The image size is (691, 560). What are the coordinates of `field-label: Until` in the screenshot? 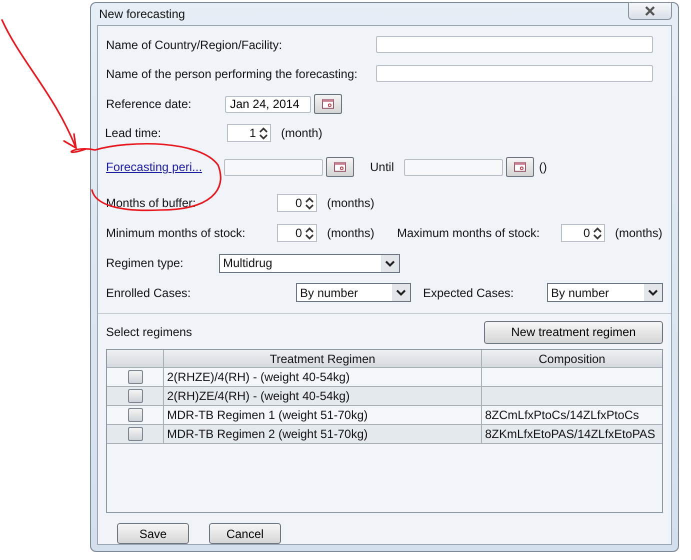 It's located at (382, 167).